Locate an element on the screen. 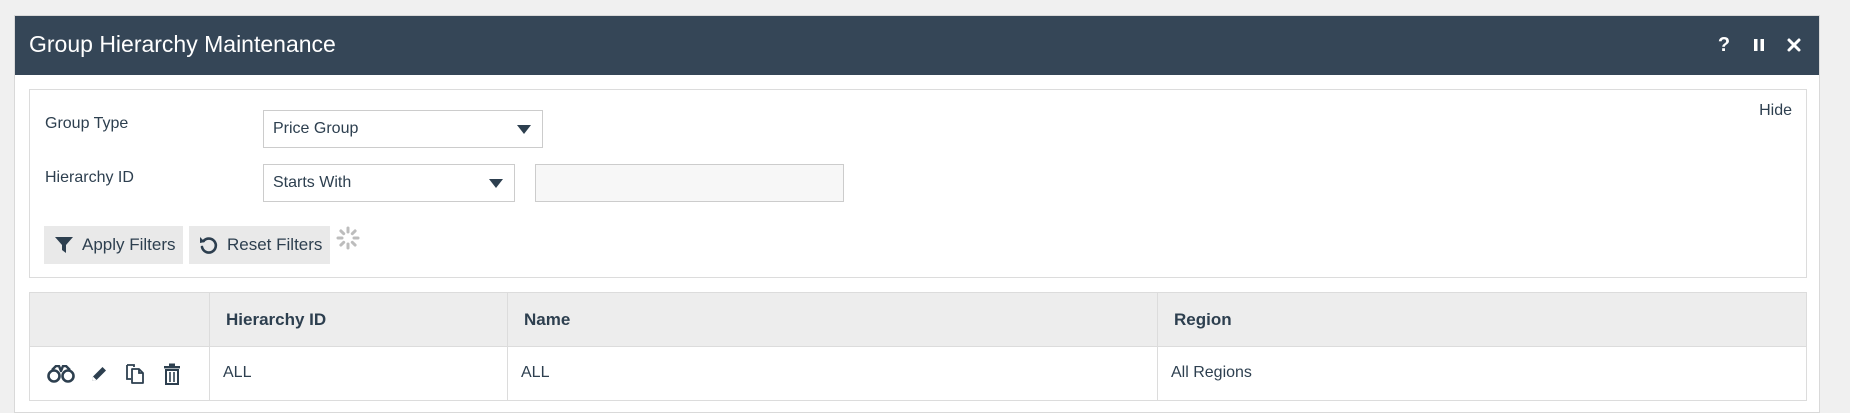  view-icon is located at coordinates (61, 374).